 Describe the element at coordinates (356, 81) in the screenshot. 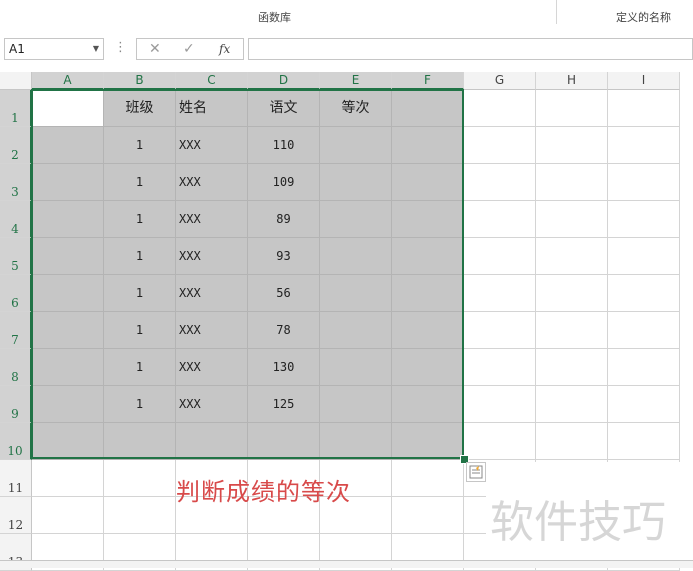

I see `column-header-e: E` at that location.